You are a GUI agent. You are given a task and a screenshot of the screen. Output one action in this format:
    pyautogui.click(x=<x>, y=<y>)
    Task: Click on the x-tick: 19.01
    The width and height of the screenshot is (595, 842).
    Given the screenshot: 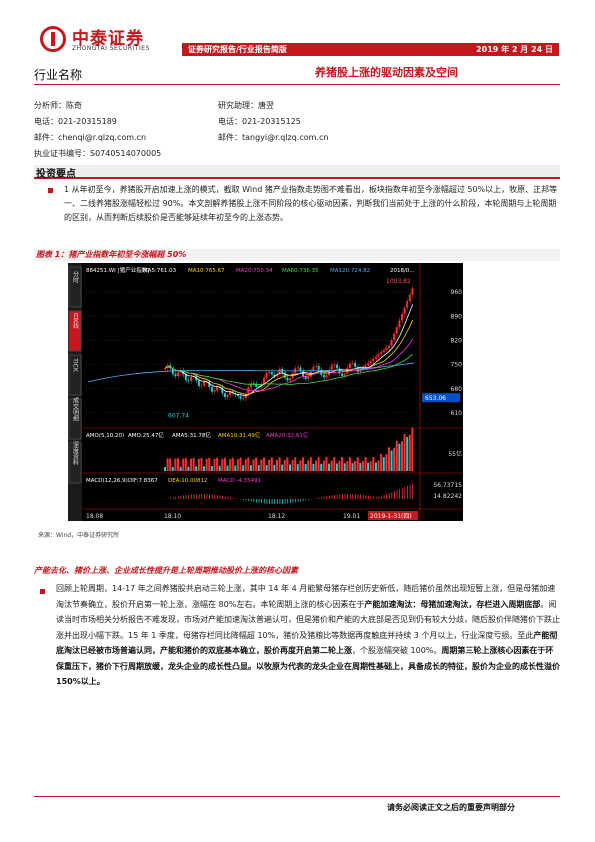 What is the action you would take?
    pyautogui.click(x=351, y=516)
    